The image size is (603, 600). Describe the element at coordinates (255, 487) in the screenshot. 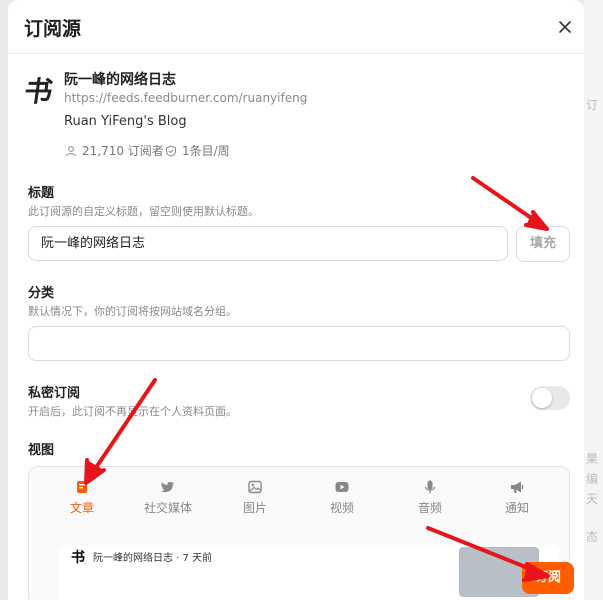

I see `image-icon` at that location.